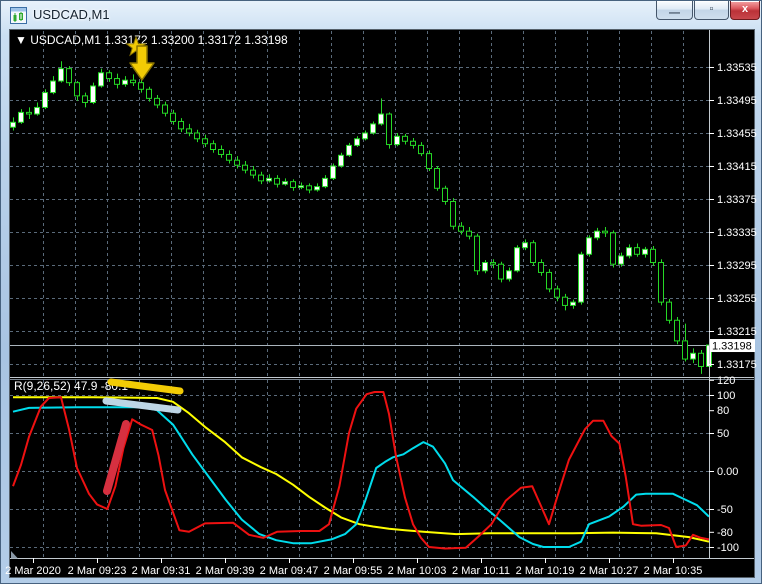 The width and height of the screenshot is (762, 584). I want to click on close-icon: x, so click(745, 8).